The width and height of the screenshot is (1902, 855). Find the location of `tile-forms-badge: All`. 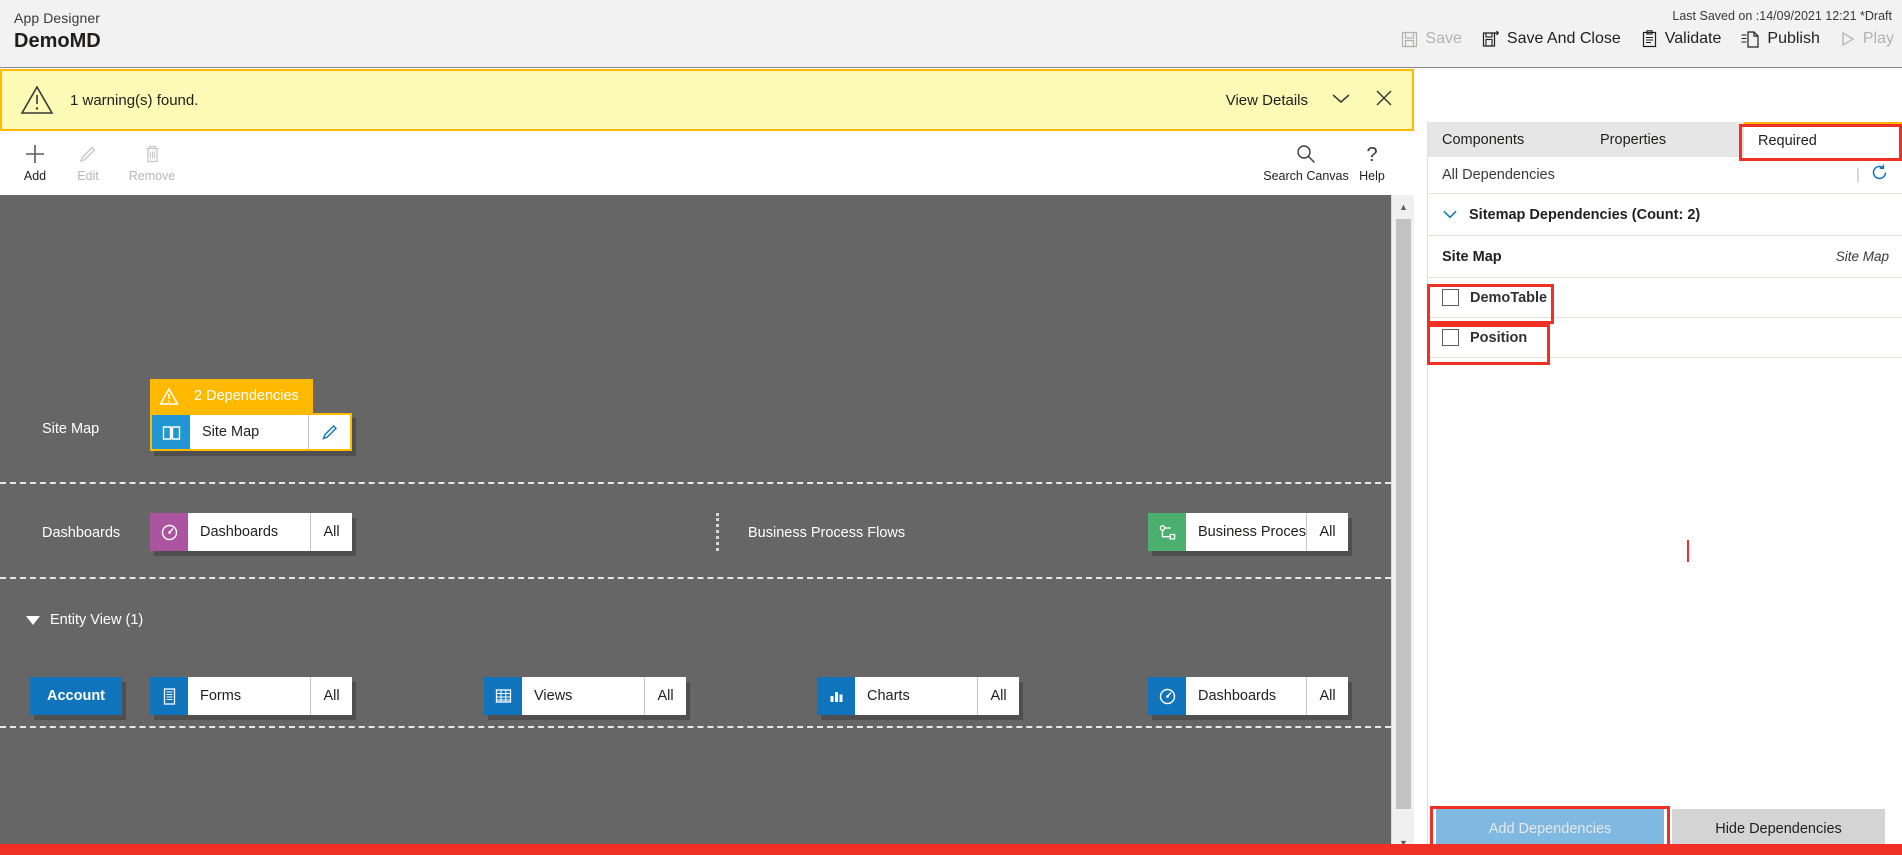

tile-forms-badge: All is located at coordinates (331, 696).